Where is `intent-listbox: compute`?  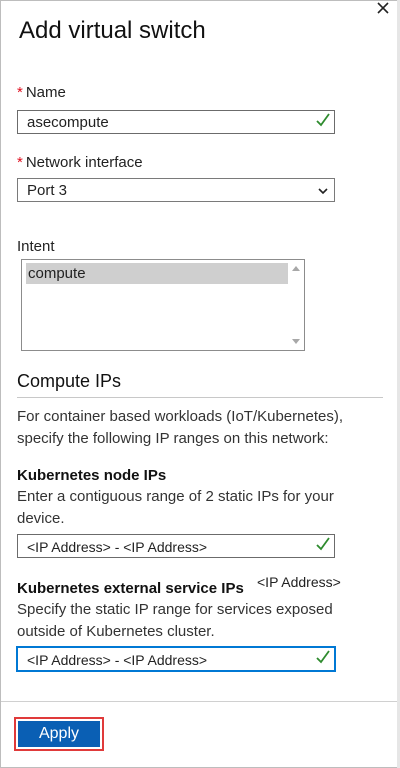 intent-listbox: compute is located at coordinates (163, 305).